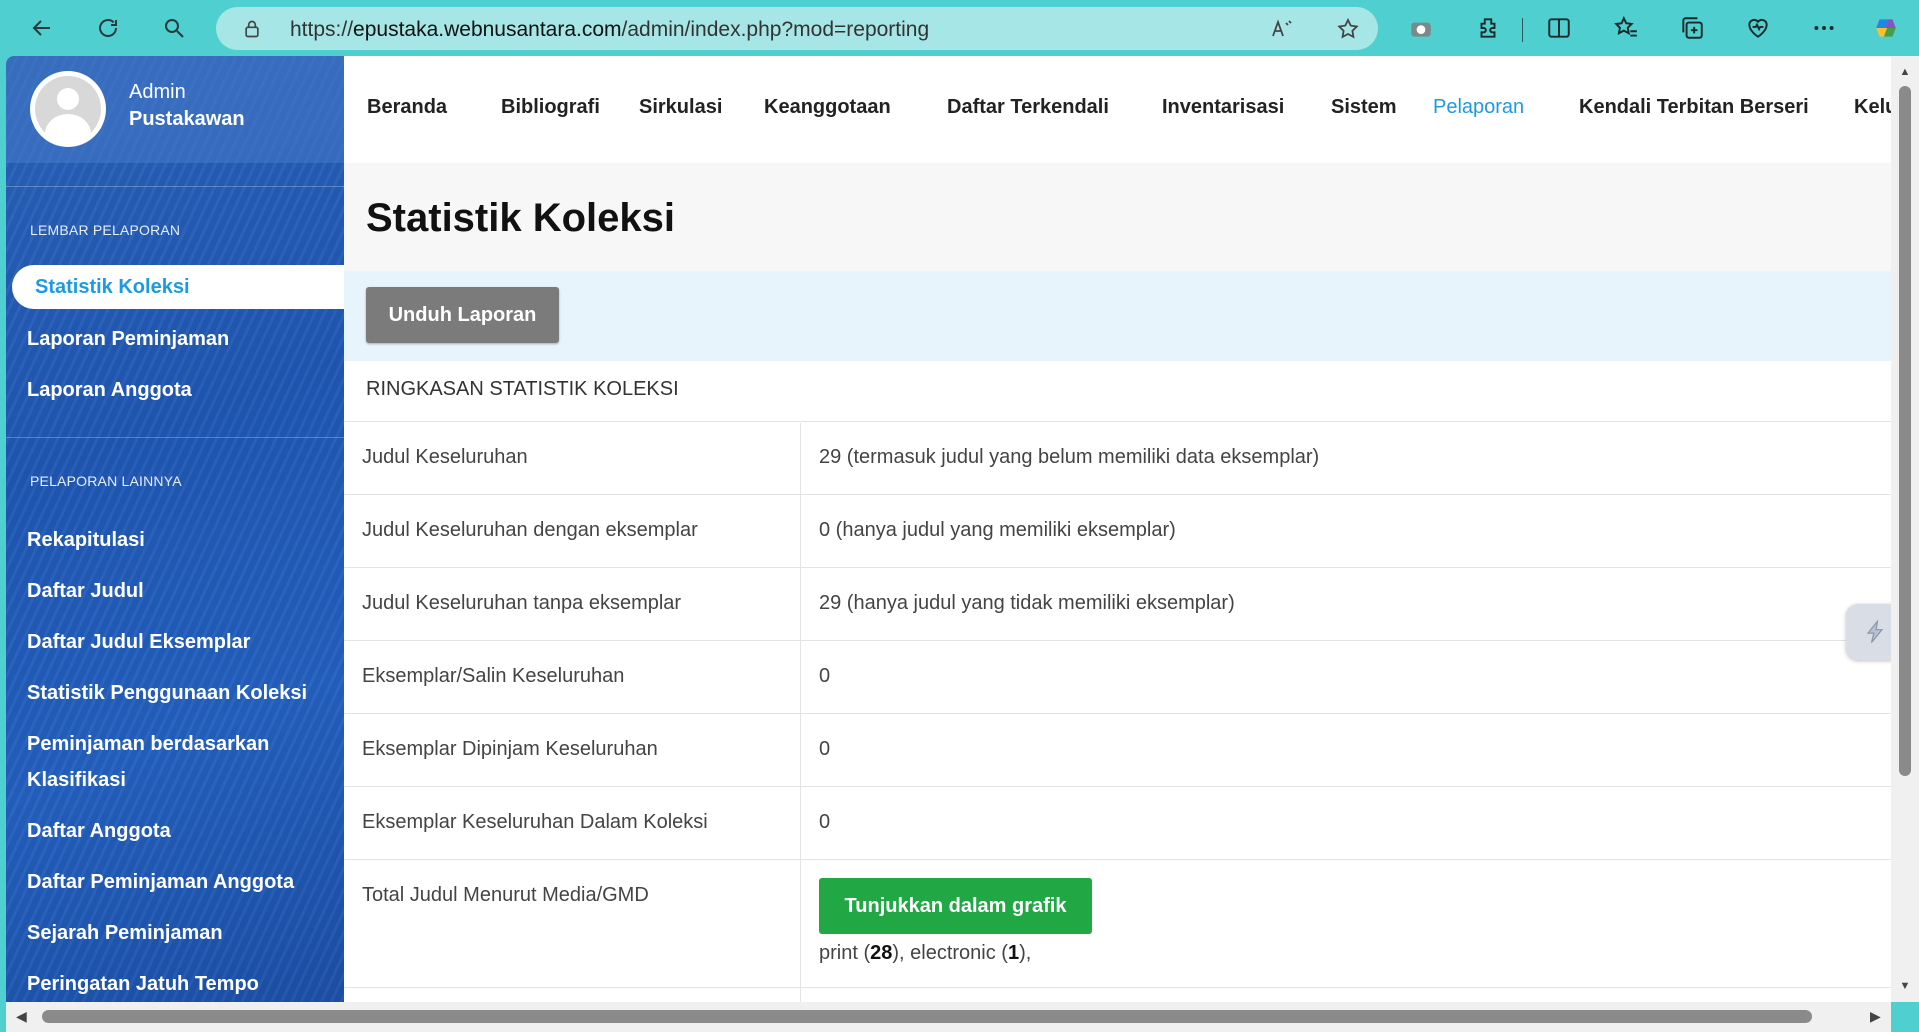 The image size is (1919, 1032). What do you see at coordinates (1905, 72) in the screenshot?
I see `scroll-up-icon: ▲` at bounding box center [1905, 72].